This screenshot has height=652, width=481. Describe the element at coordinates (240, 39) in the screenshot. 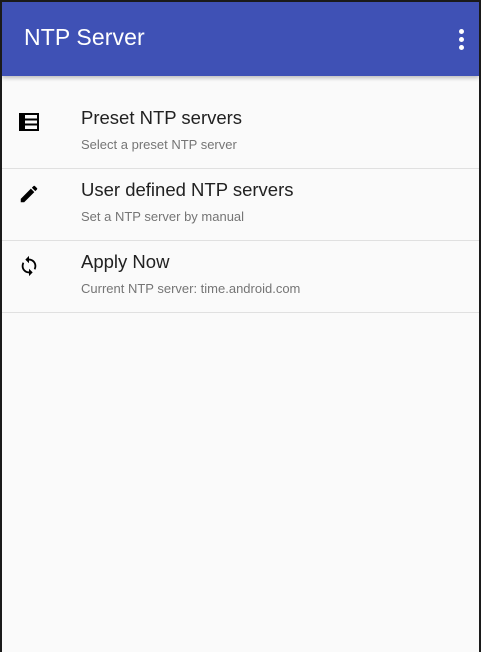

I see `app-bar: NTP Server` at that location.